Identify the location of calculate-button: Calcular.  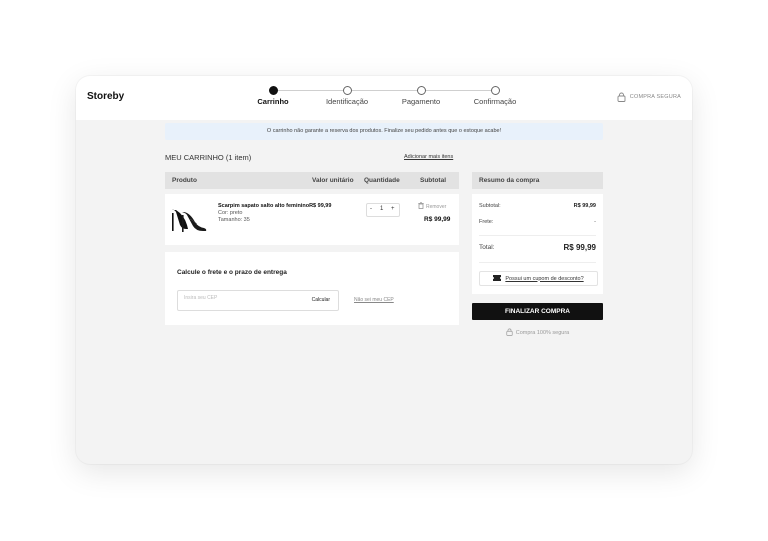
(321, 300).